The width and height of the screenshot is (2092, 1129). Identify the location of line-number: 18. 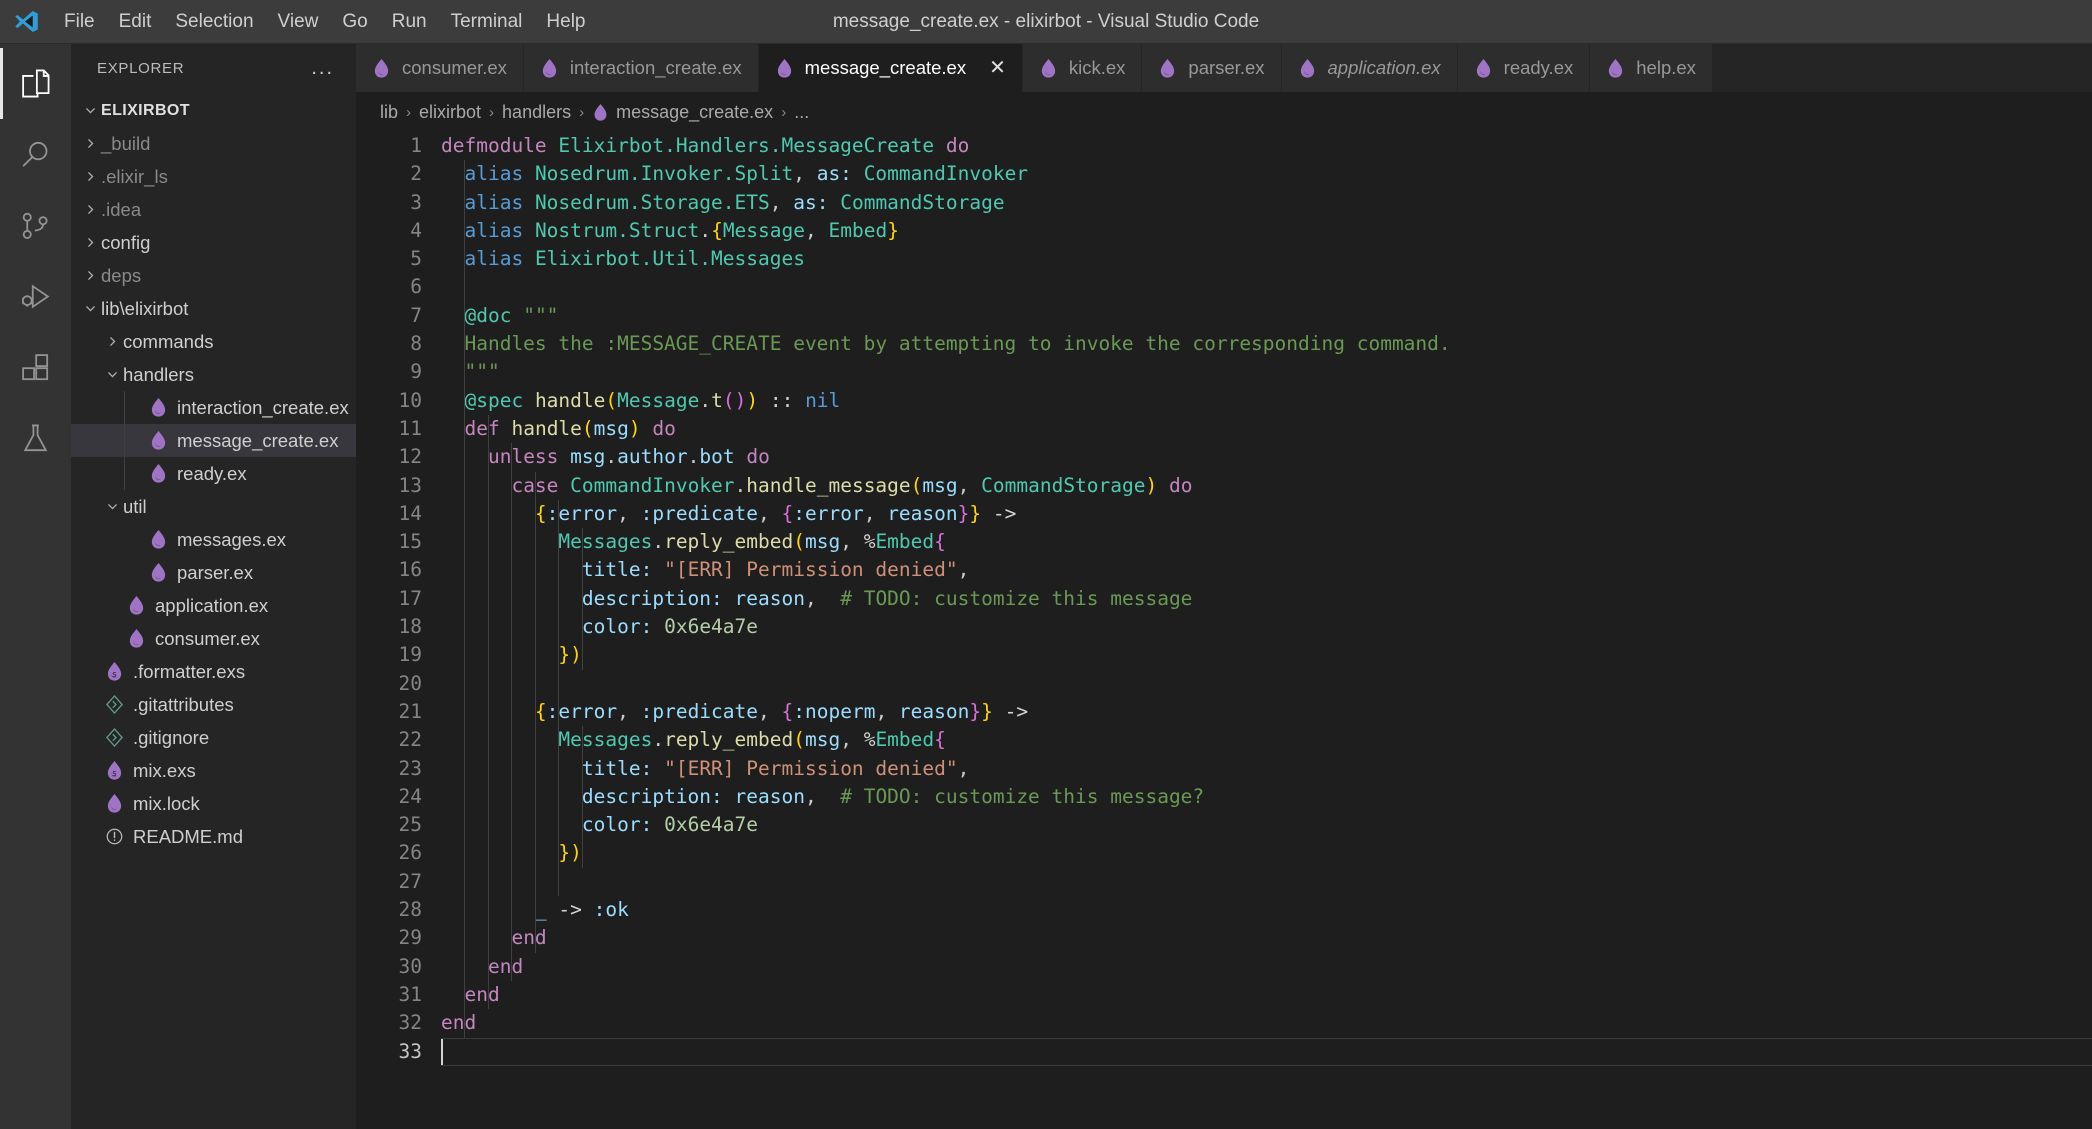
(410, 627).